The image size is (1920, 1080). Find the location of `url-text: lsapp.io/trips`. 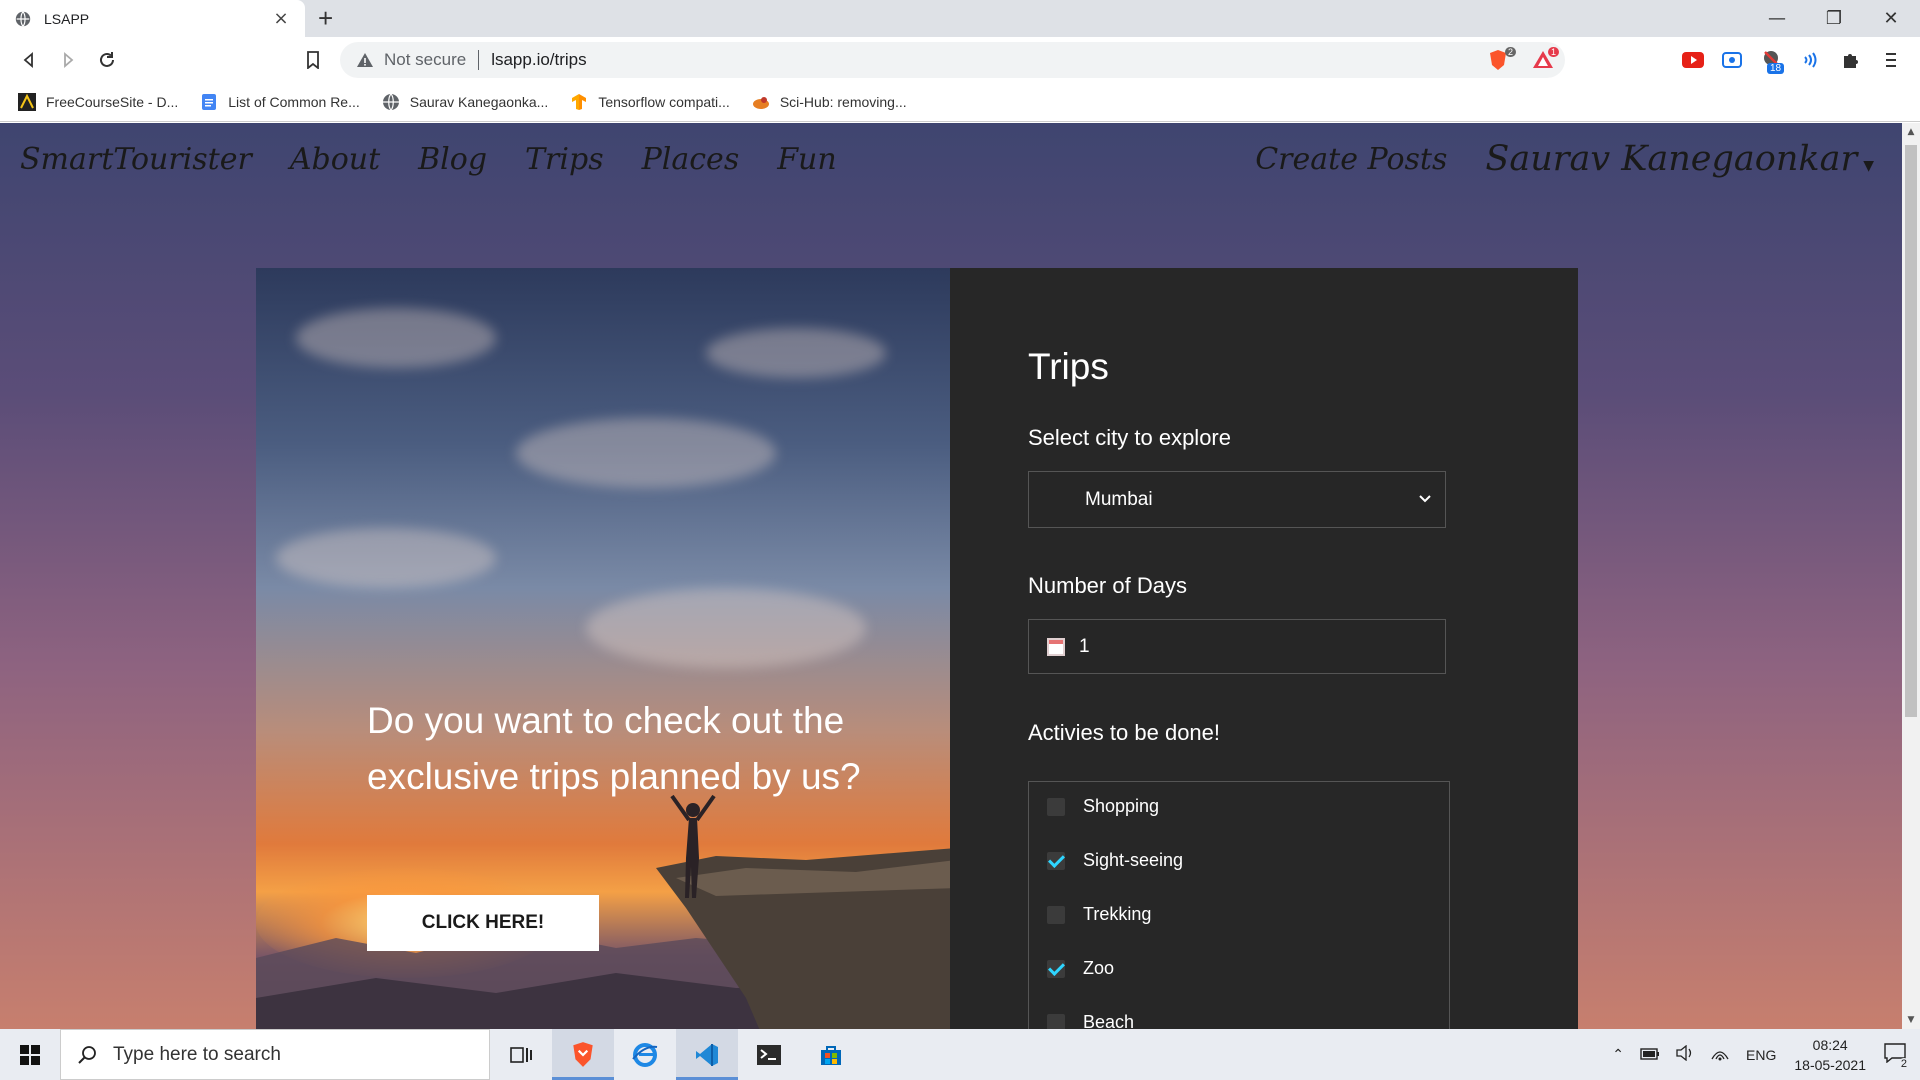

url-text: lsapp.io/trips is located at coordinates (539, 59).